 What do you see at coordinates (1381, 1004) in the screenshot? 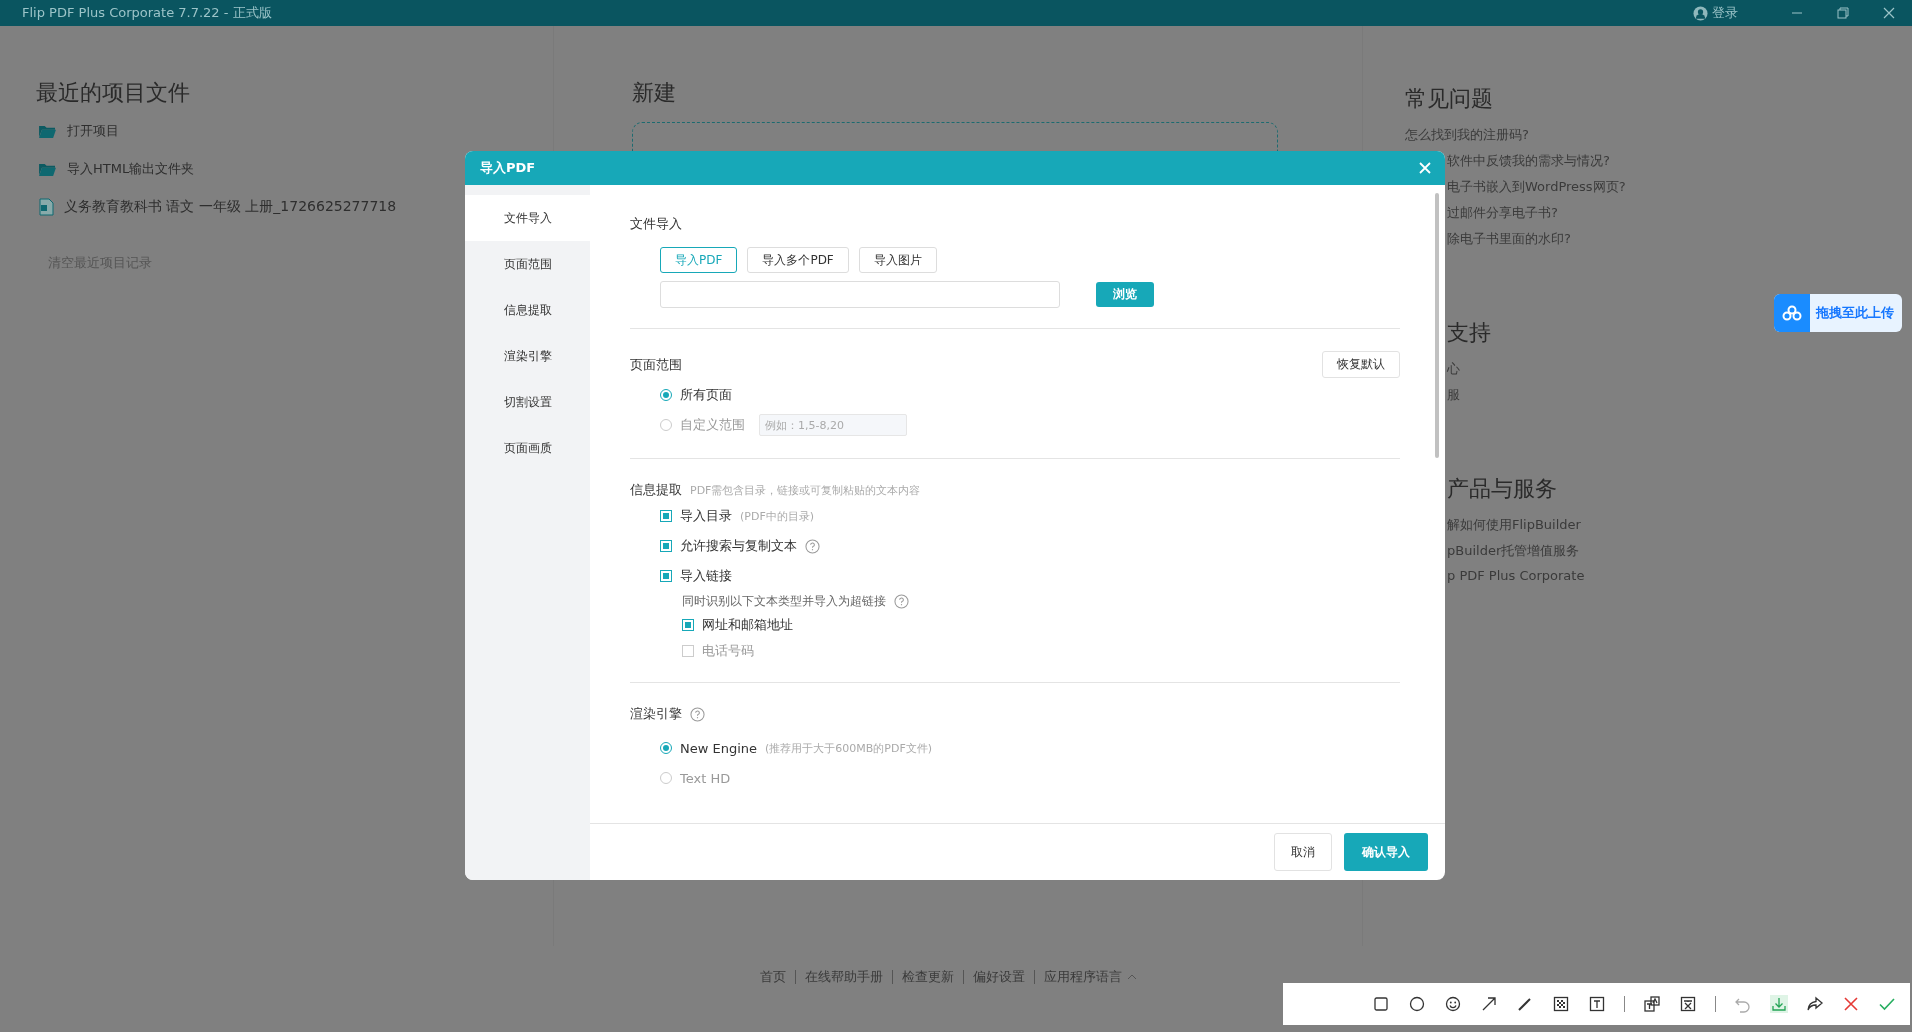
I see `rectangle-icon` at bounding box center [1381, 1004].